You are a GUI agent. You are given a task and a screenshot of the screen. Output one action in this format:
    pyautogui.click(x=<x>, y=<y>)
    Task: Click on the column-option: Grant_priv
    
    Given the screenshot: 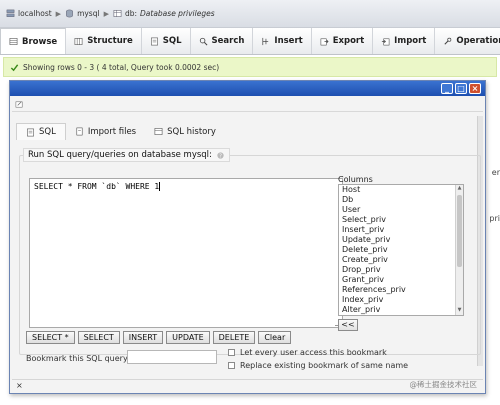 What is the action you would take?
    pyautogui.click(x=401, y=280)
    